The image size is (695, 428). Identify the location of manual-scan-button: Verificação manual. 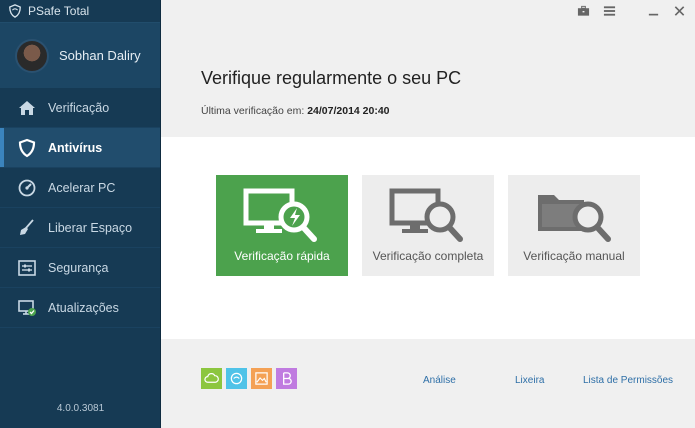
(574, 225).